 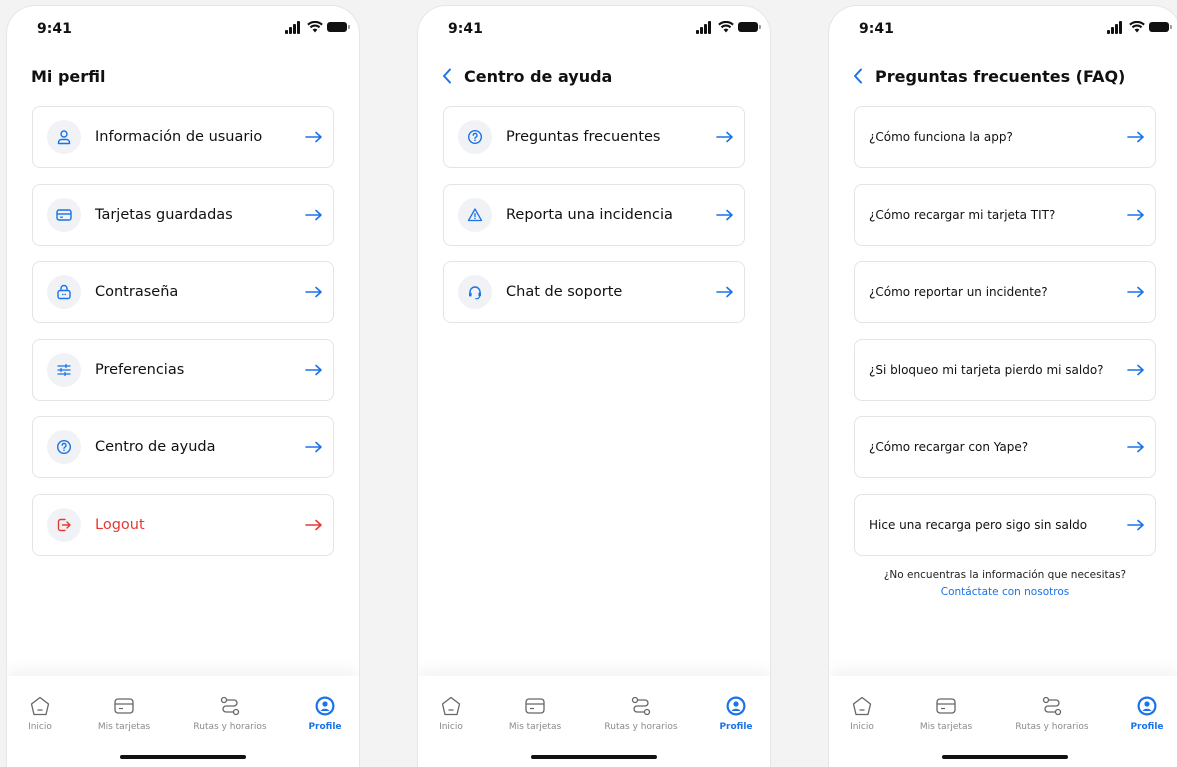 I want to click on contact-link: Contáctate con nosotros, so click(x=1003, y=592).